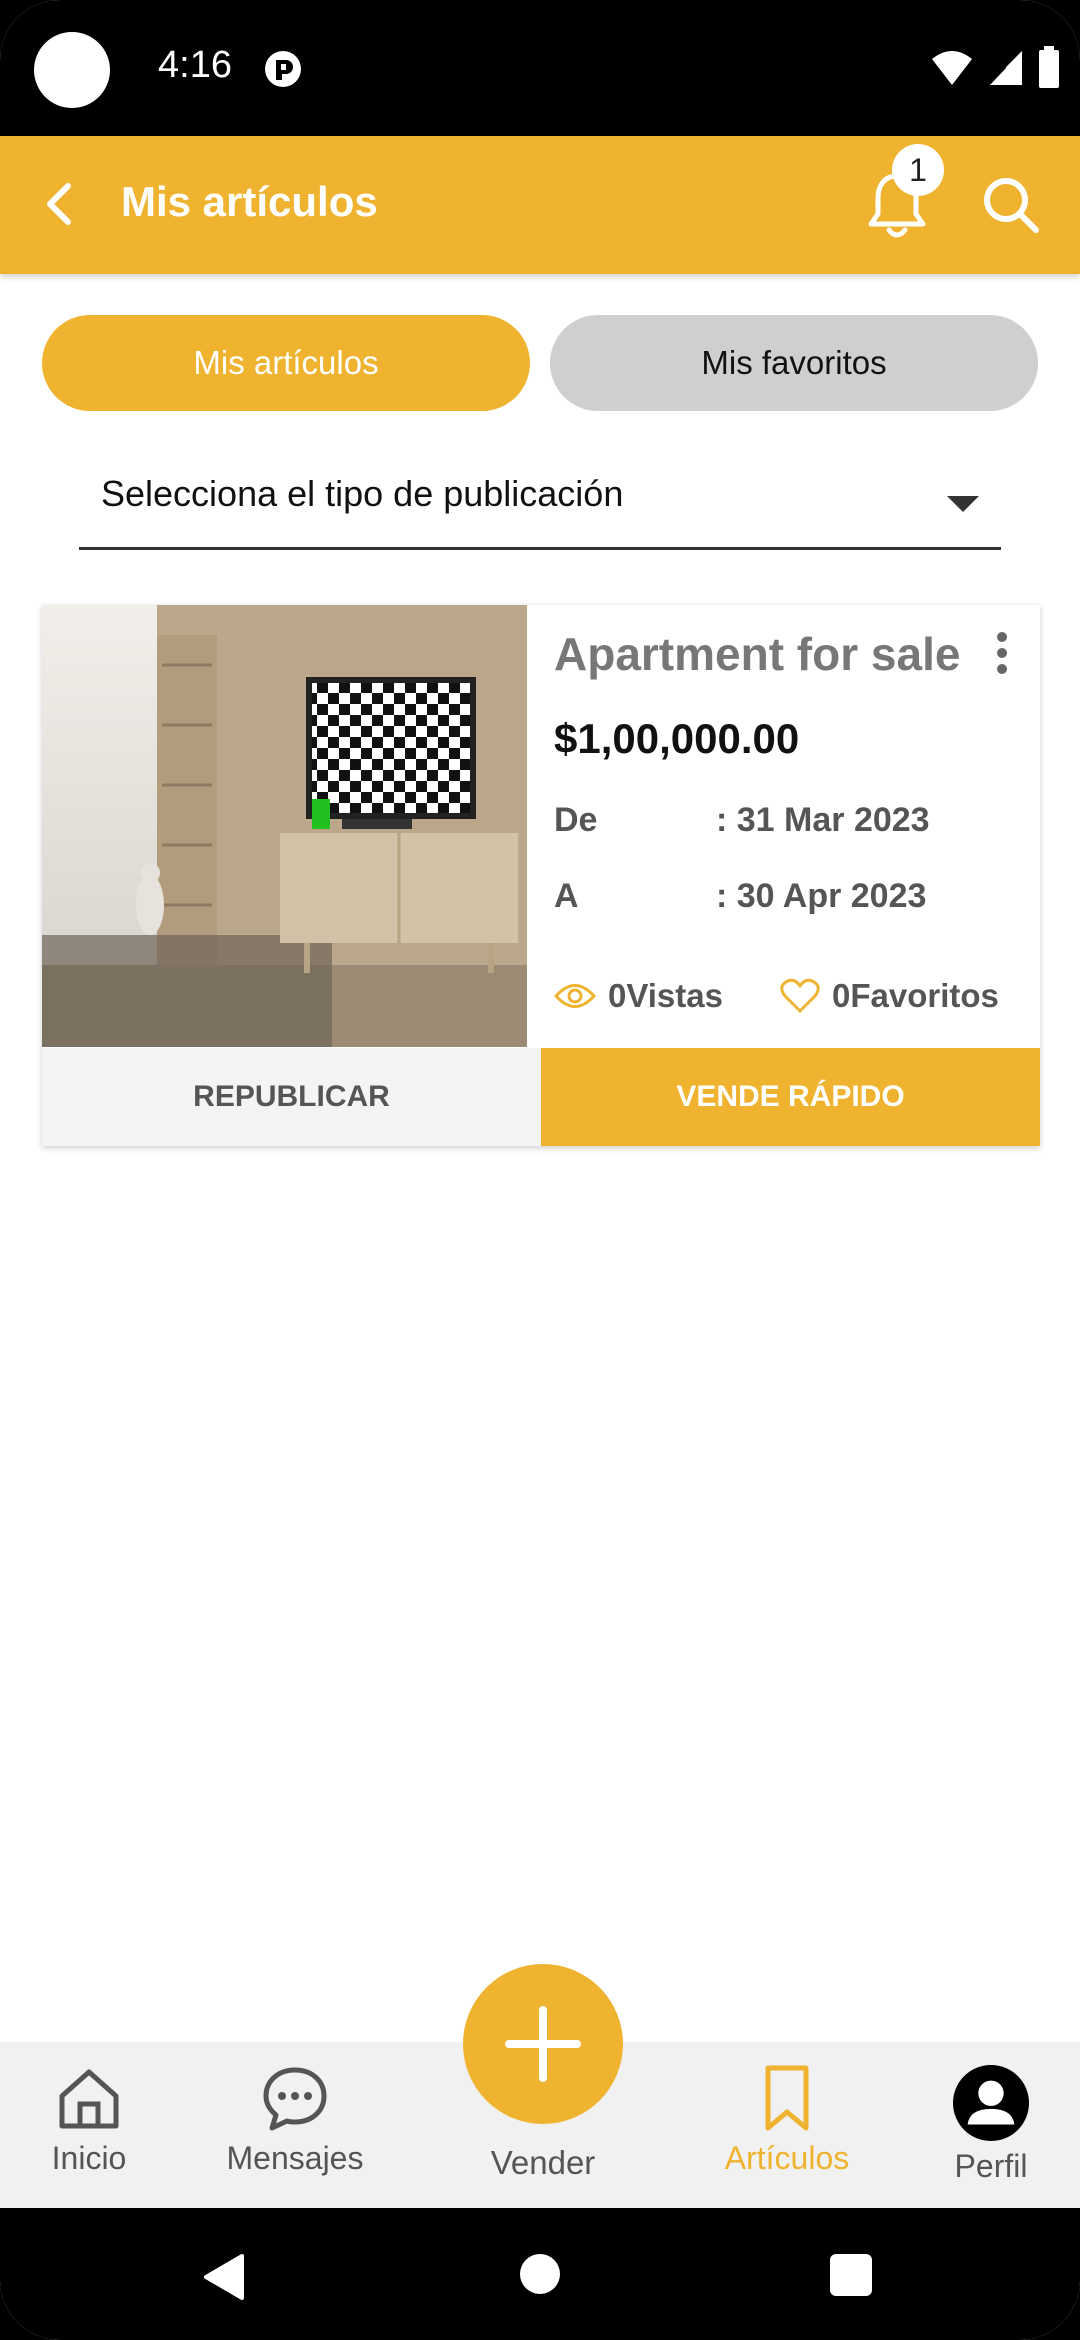 This screenshot has height=2340, width=1080. Describe the element at coordinates (794, 363) in the screenshot. I see `tab-mis-favoritos: Mis favoritos` at that location.